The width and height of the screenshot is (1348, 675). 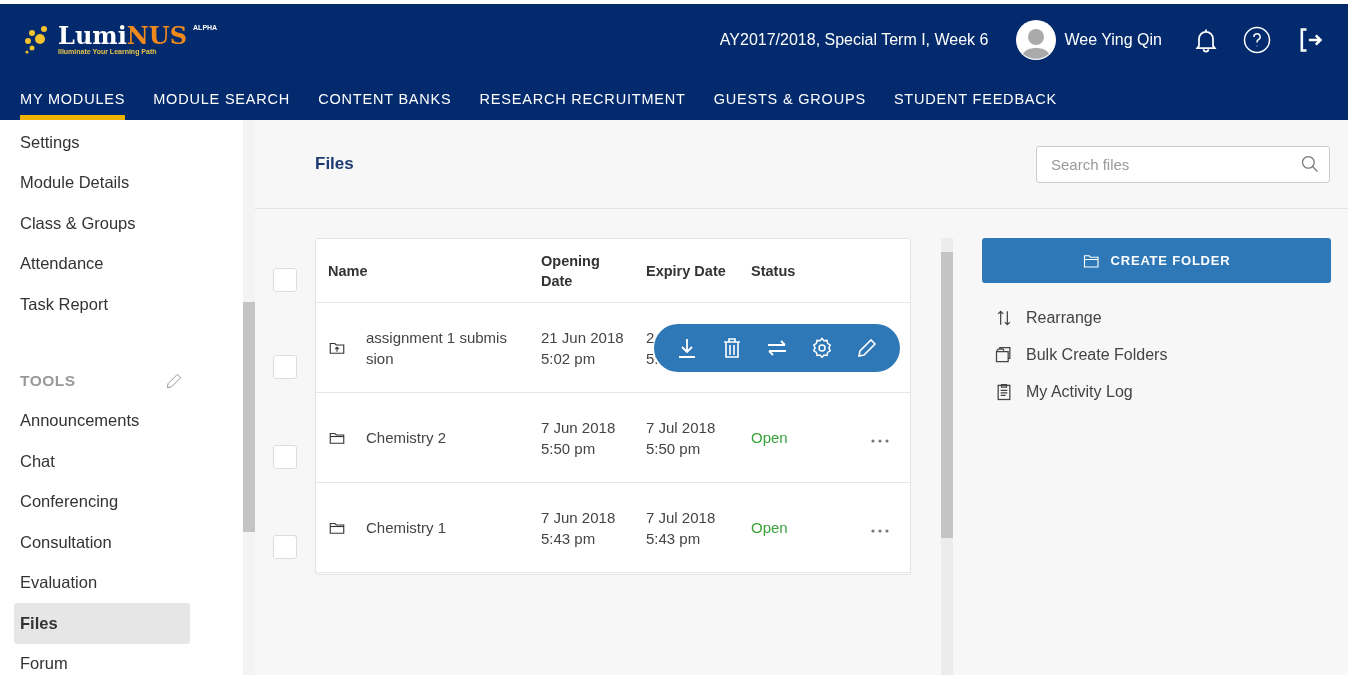 What do you see at coordinates (1156, 391) in the screenshot?
I see `side-action-link: My Activity Log` at bounding box center [1156, 391].